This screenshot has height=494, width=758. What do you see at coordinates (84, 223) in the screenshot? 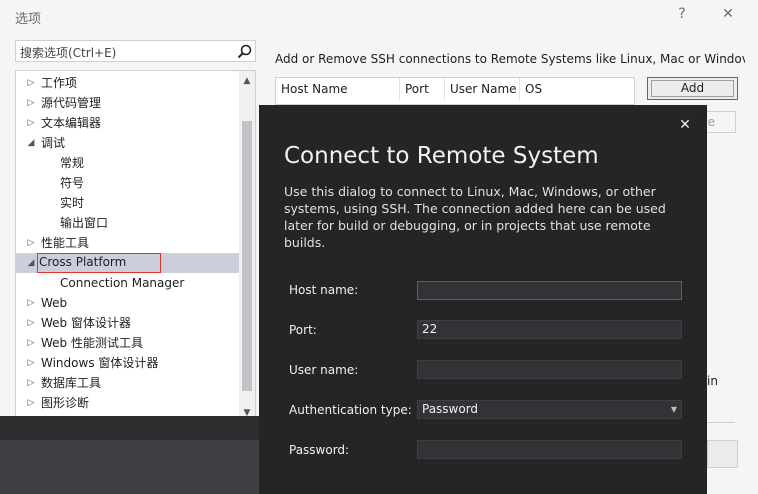
I see `tree-item-label: 输出窗口` at bounding box center [84, 223].